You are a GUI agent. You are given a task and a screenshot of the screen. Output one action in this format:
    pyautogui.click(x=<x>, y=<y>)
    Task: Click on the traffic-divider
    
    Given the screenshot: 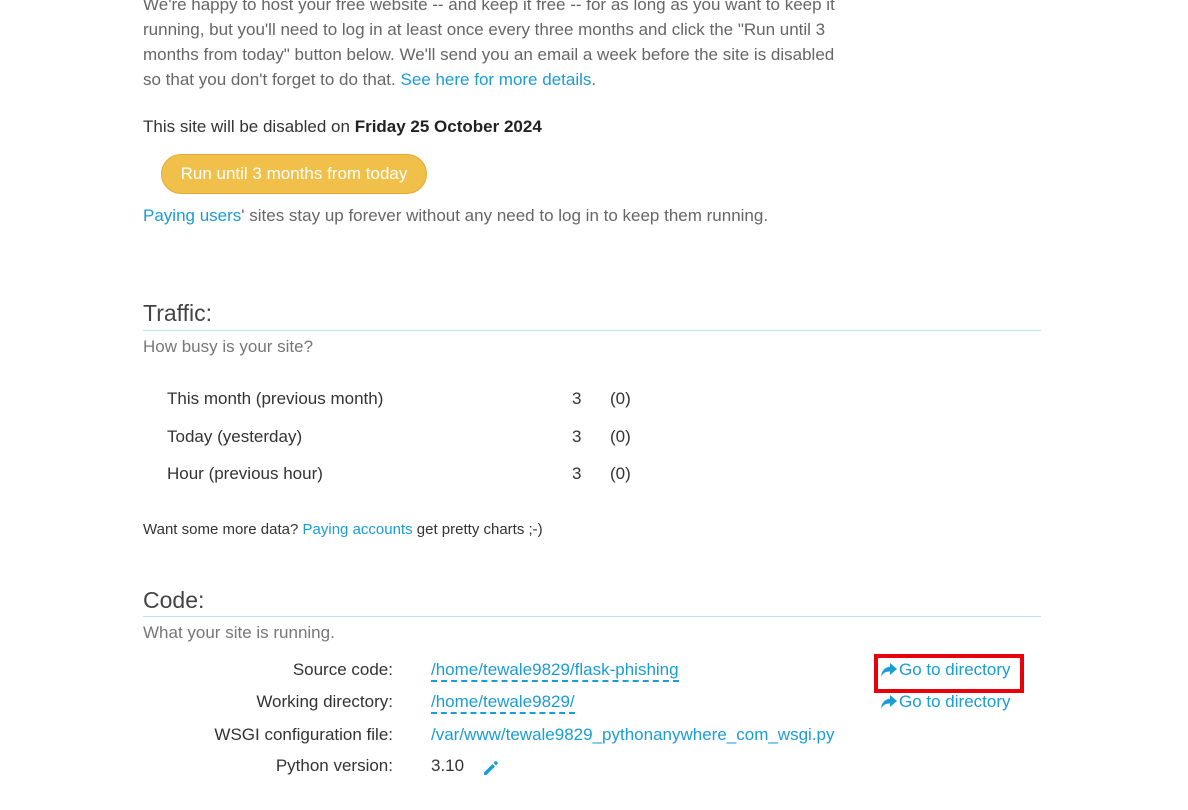 What is the action you would take?
    pyautogui.click(x=592, y=330)
    